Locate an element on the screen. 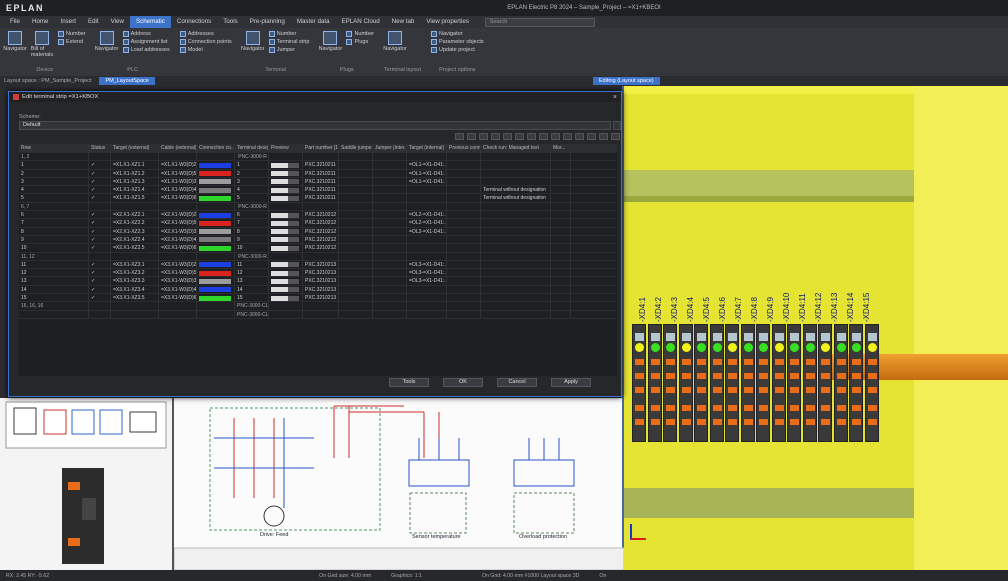  scheme-more-button is located at coordinates (617, 125).